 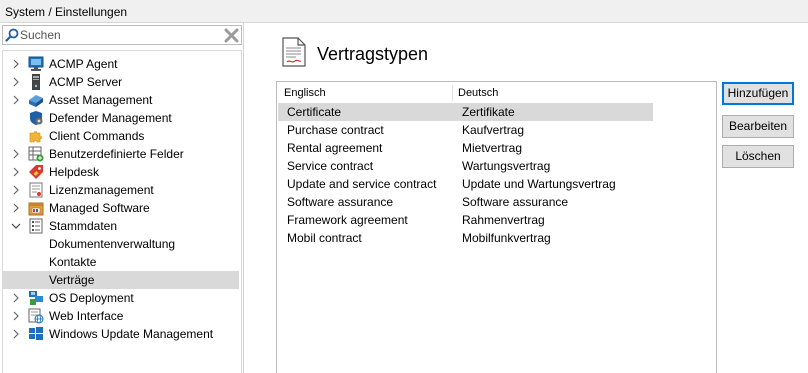 What do you see at coordinates (36, 82) in the screenshot?
I see `server-tower-icon` at bounding box center [36, 82].